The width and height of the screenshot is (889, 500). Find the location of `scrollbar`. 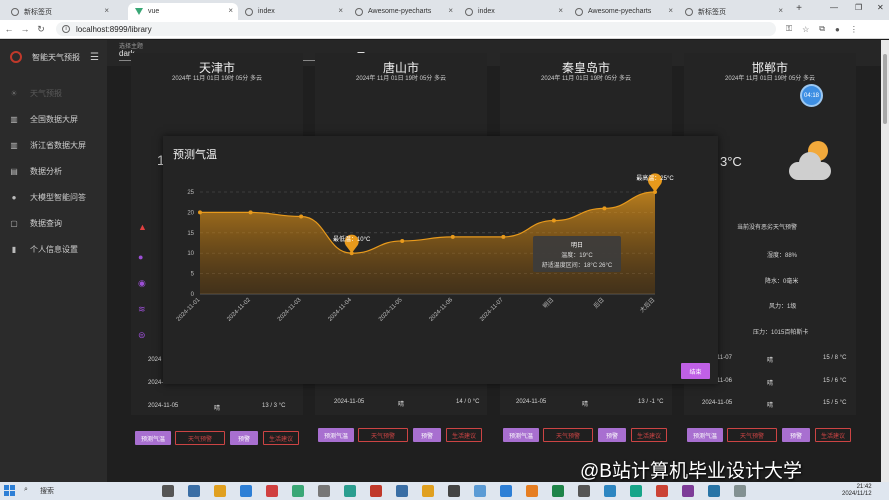

scrollbar is located at coordinates (885, 261).